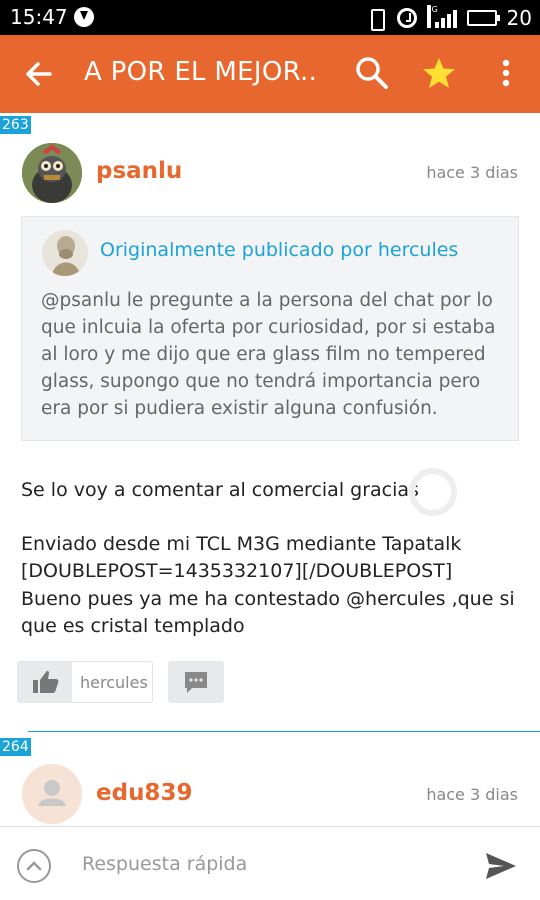 This screenshot has width=540, height=900. What do you see at coordinates (372, 73) in the screenshot?
I see `search-icon` at bounding box center [372, 73].